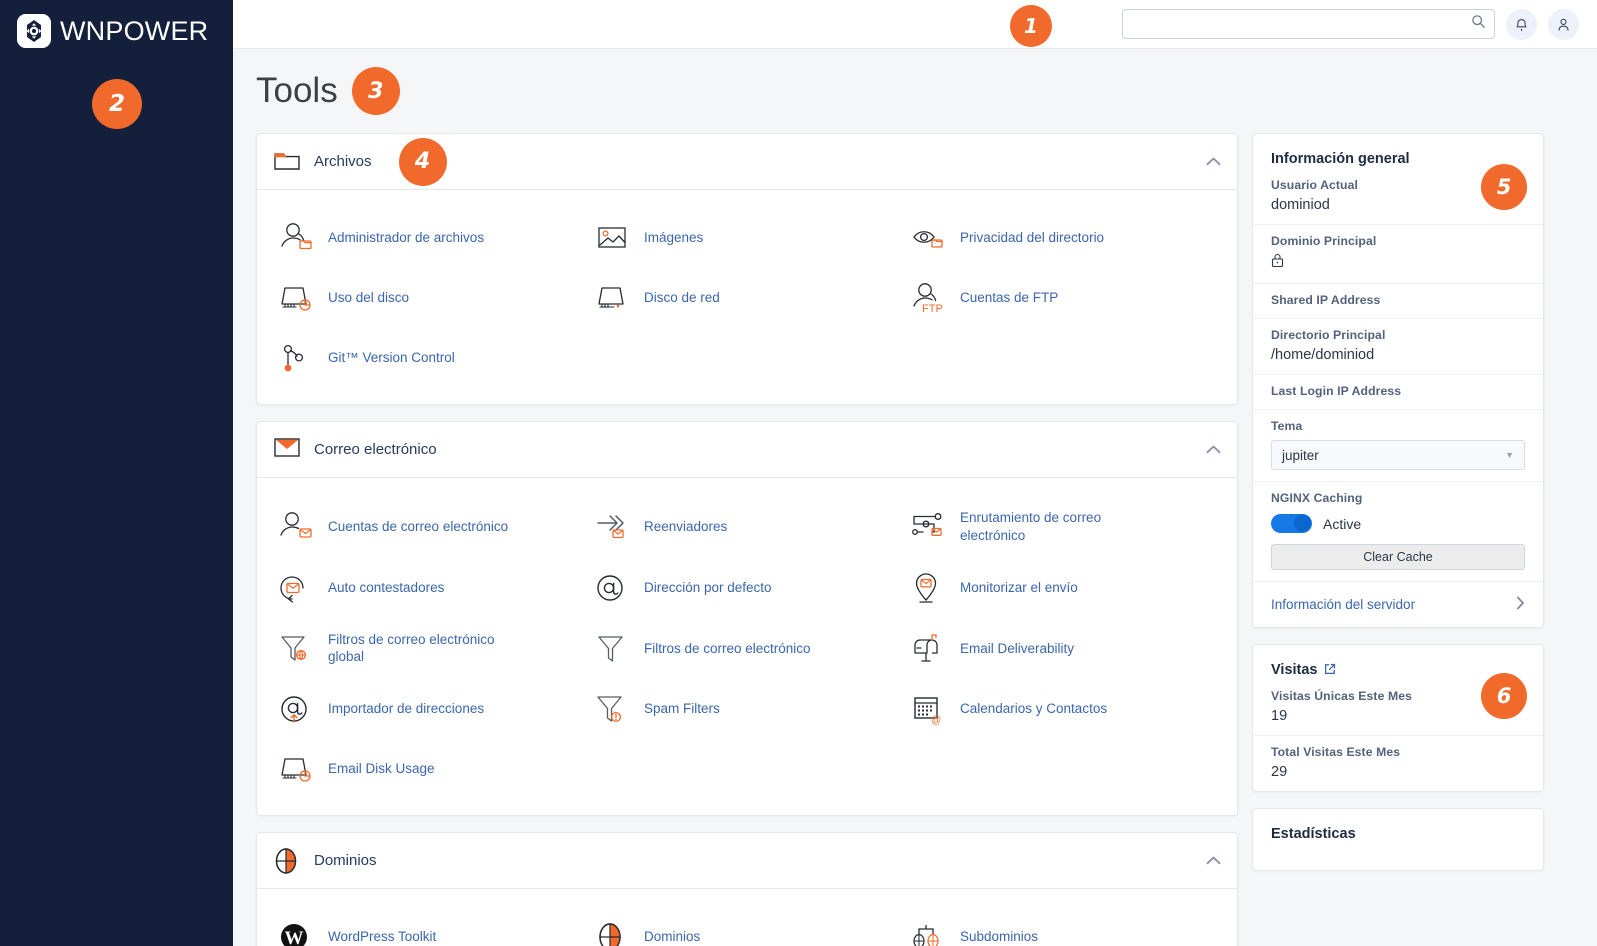  What do you see at coordinates (1398, 455) in the screenshot?
I see `theme-select: jupiter ▼` at bounding box center [1398, 455].